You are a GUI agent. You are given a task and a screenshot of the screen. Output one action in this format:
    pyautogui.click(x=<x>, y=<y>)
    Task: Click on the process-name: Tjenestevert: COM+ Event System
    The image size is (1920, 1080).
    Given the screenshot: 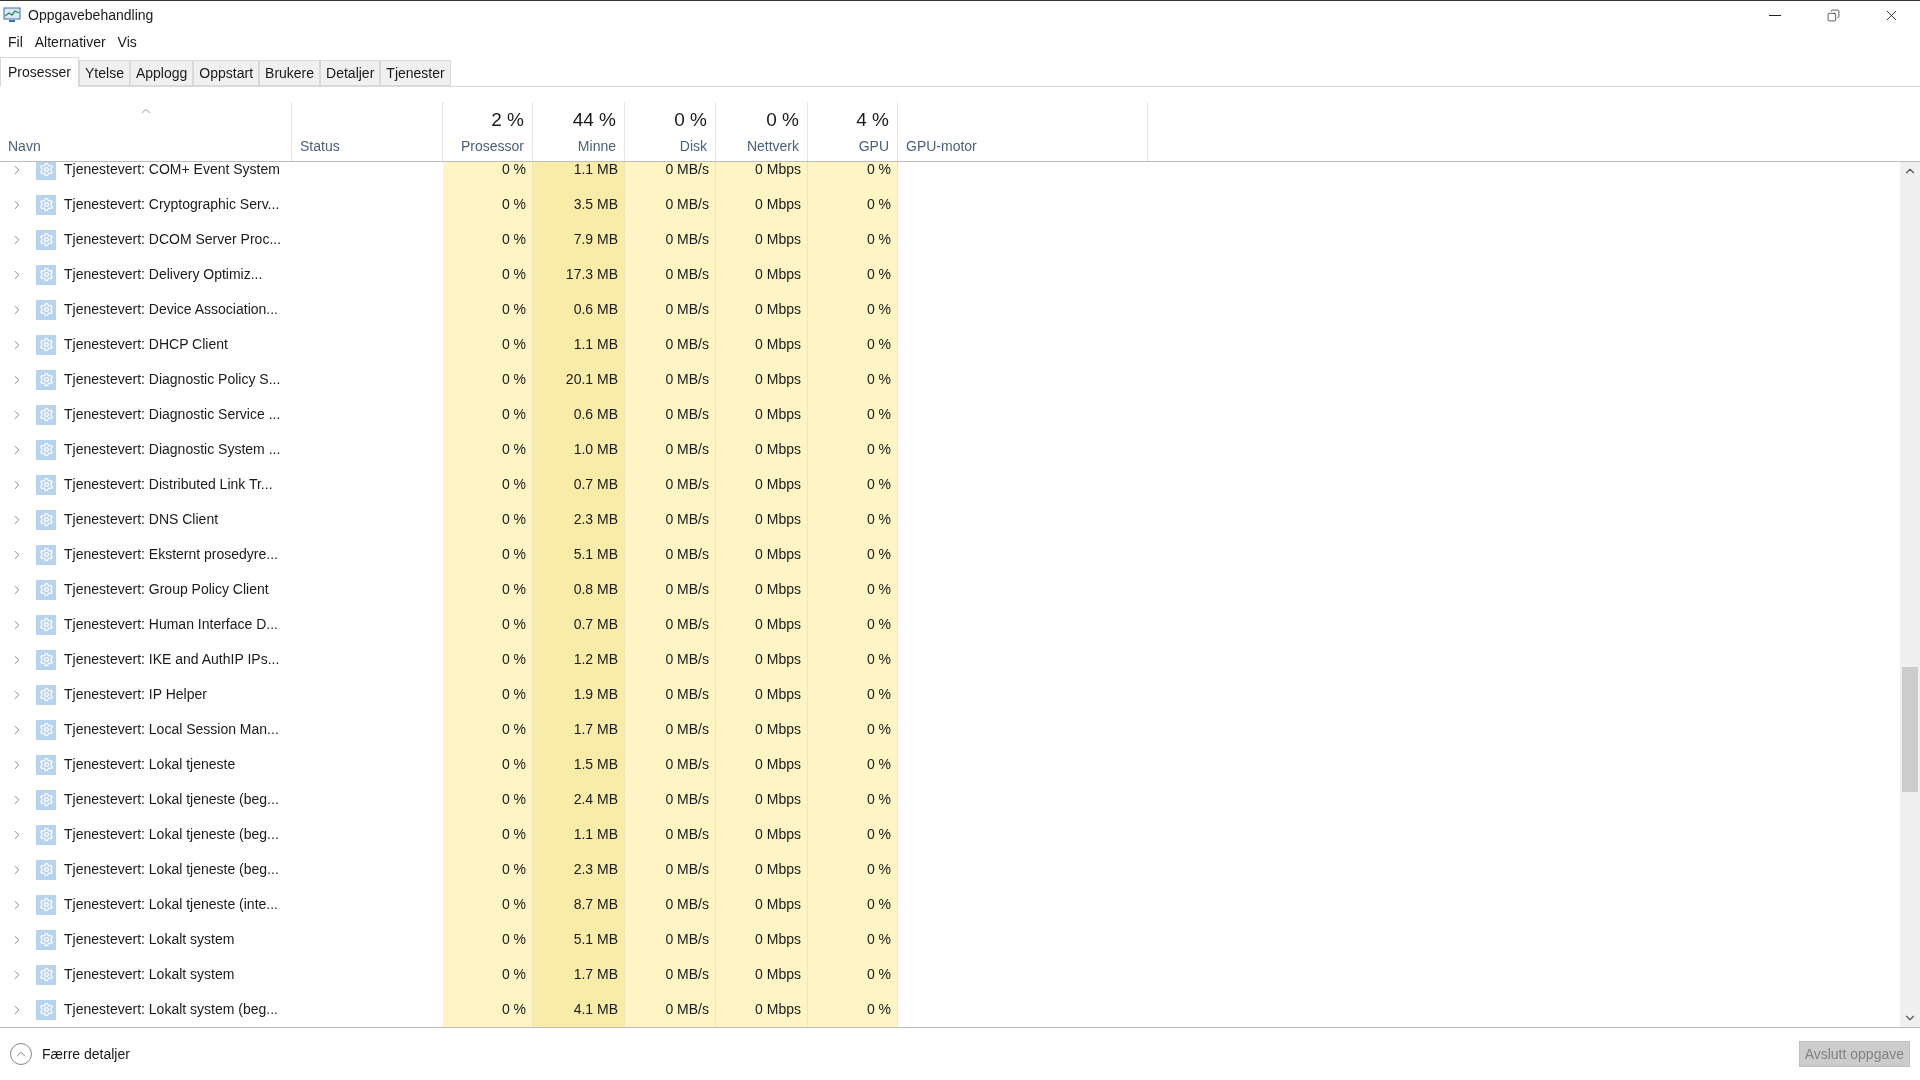 What is the action you would take?
    pyautogui.click(x=172, y=171)
    